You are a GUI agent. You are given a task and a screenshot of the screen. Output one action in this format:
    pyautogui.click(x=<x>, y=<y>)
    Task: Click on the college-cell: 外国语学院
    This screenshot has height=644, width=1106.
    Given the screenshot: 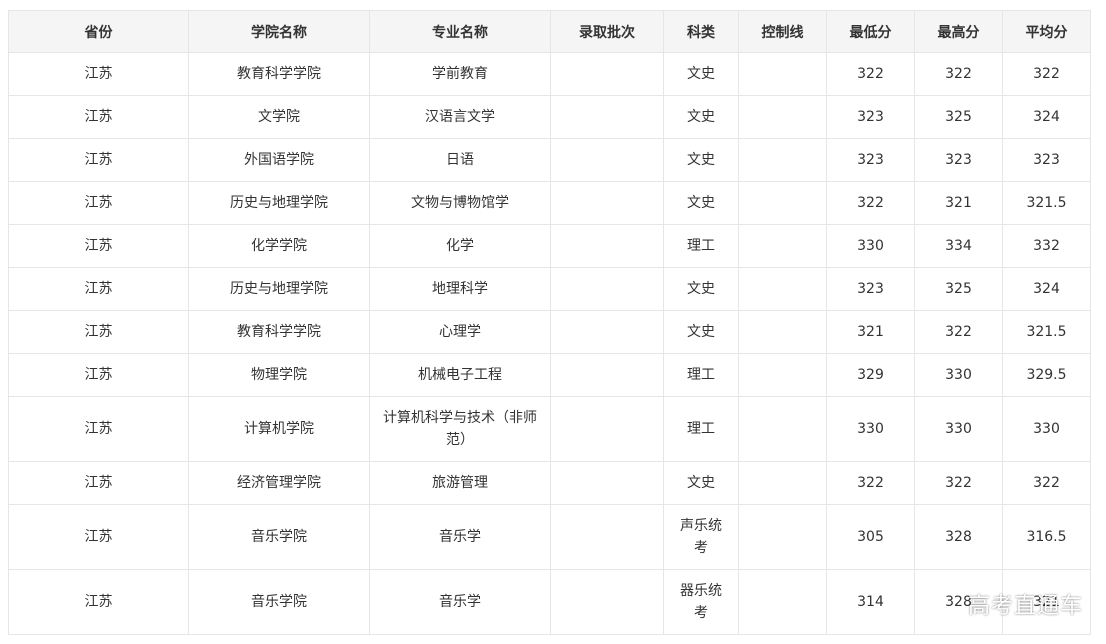 What is the action you would take?
    pyautogui.click(x=279, y=160)
    